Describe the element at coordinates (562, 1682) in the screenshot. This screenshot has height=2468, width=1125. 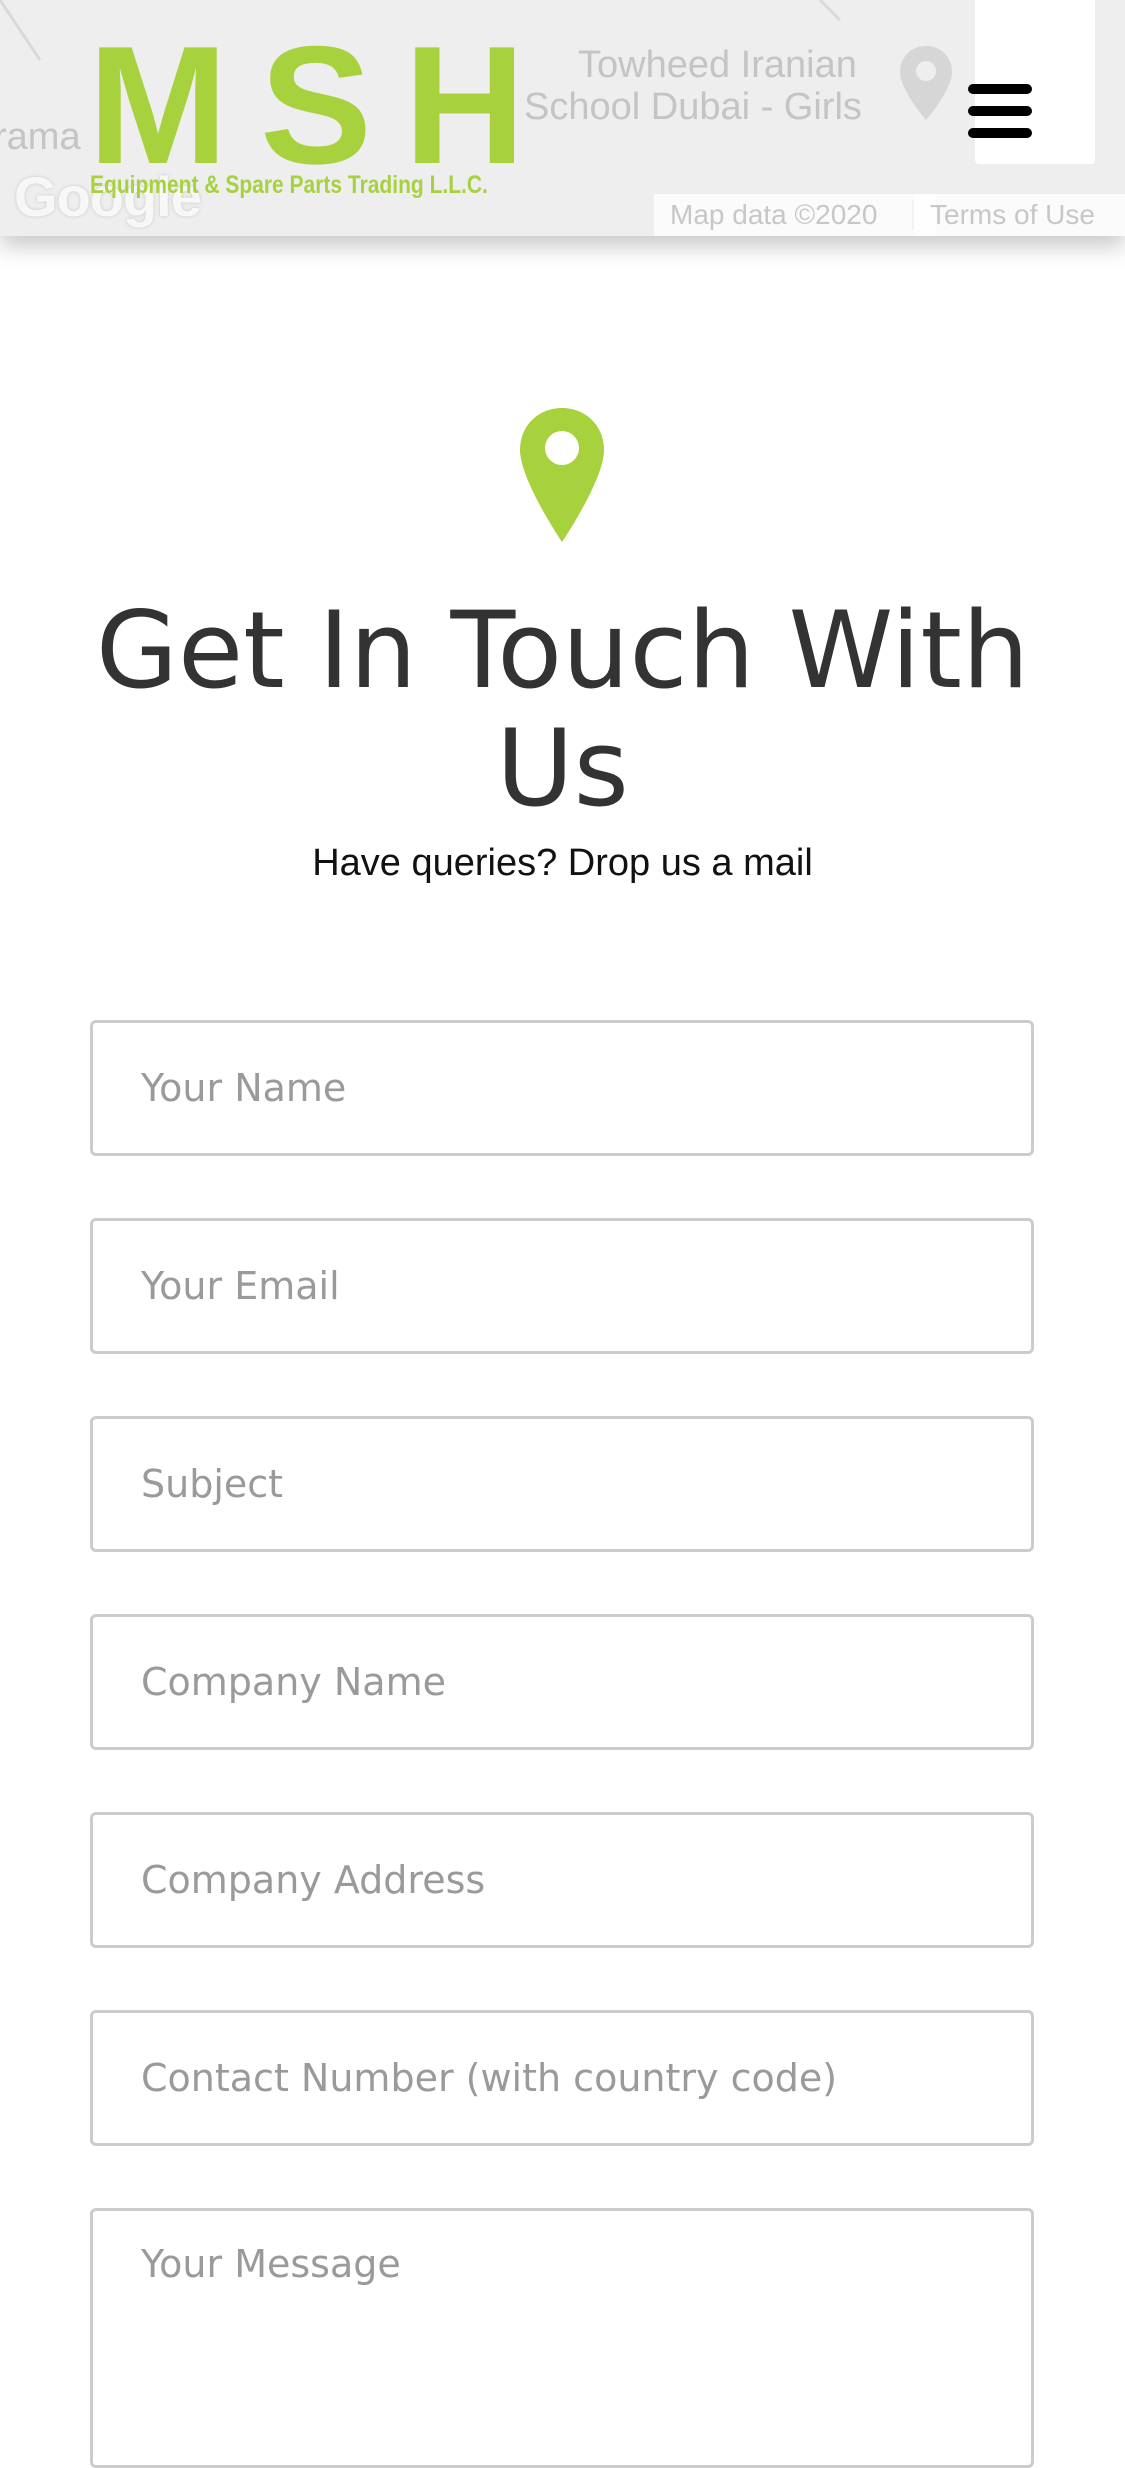
I see `company-name-field` at that location.